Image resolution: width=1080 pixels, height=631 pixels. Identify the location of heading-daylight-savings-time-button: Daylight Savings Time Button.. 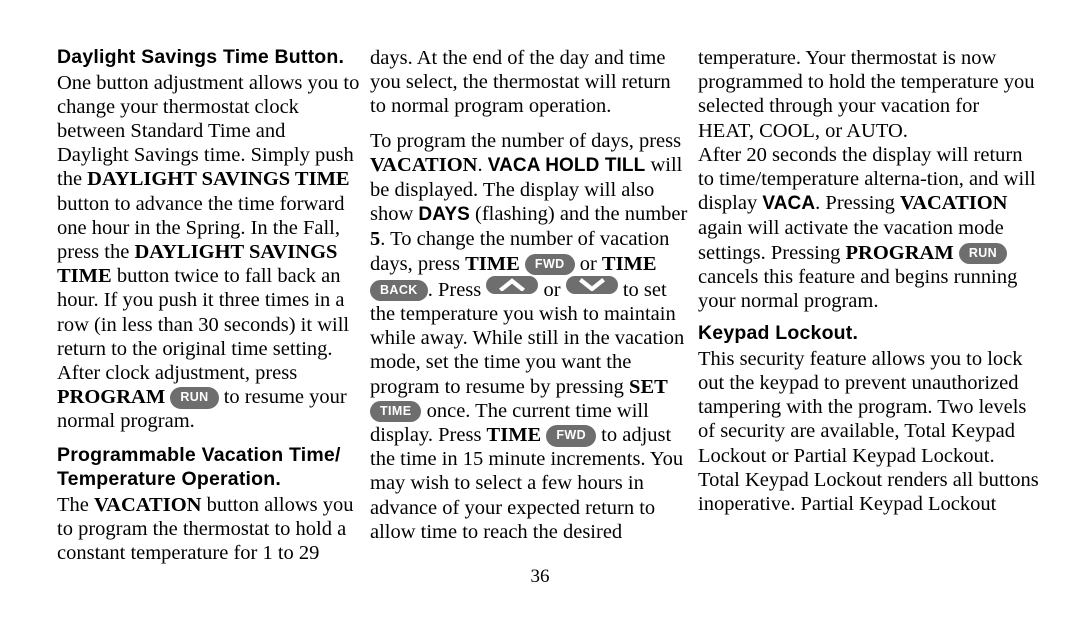
(201, 57).